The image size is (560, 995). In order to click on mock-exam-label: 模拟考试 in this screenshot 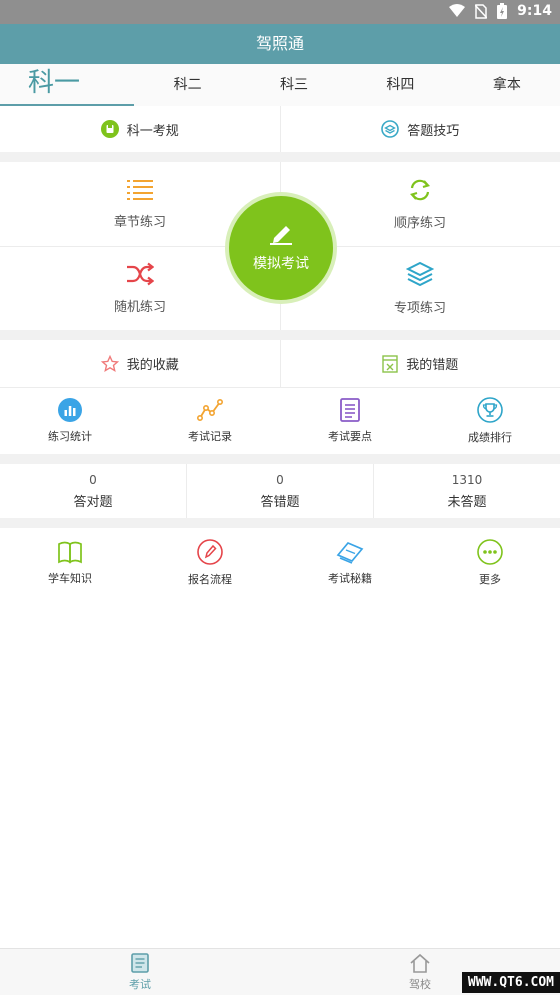, I will do `click(281, 264)`.